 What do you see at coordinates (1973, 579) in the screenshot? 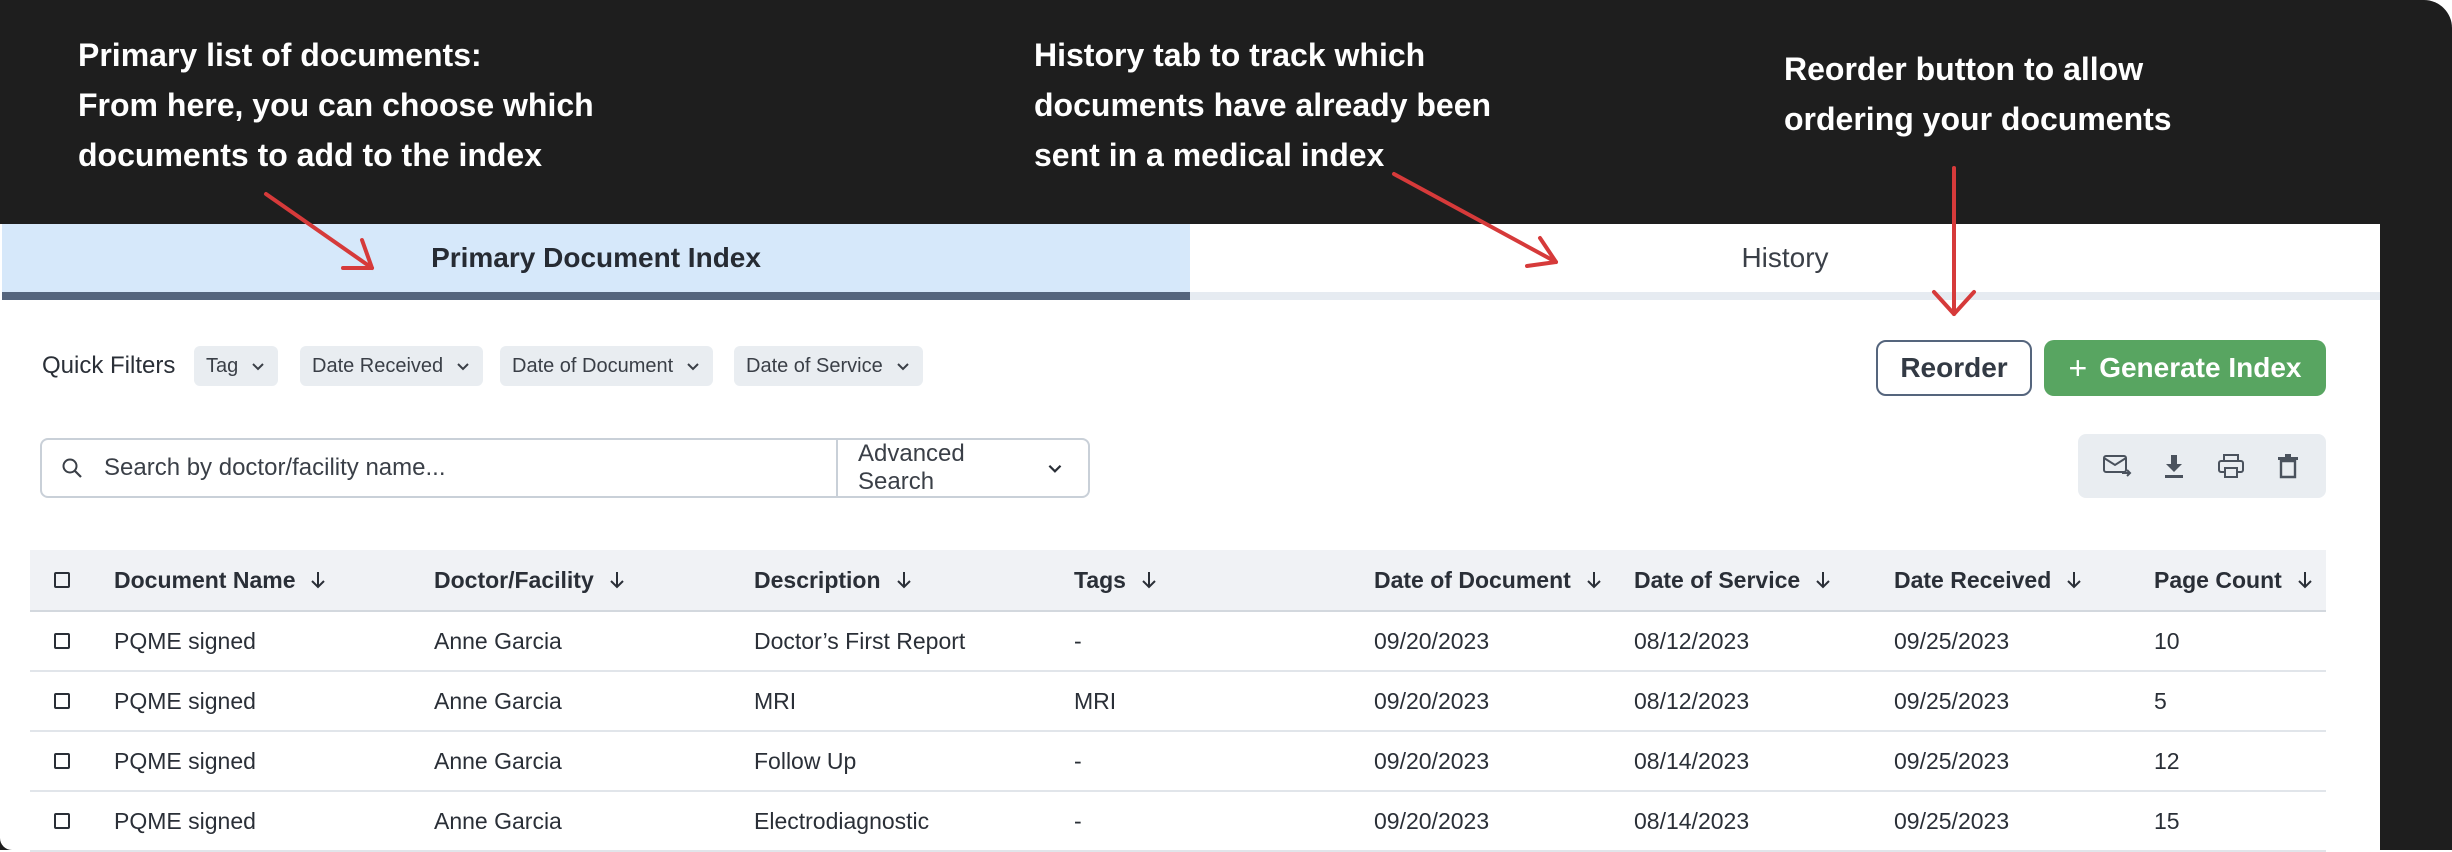
I see `column-header-label: Date Received` at bounding box center [1973, 579].